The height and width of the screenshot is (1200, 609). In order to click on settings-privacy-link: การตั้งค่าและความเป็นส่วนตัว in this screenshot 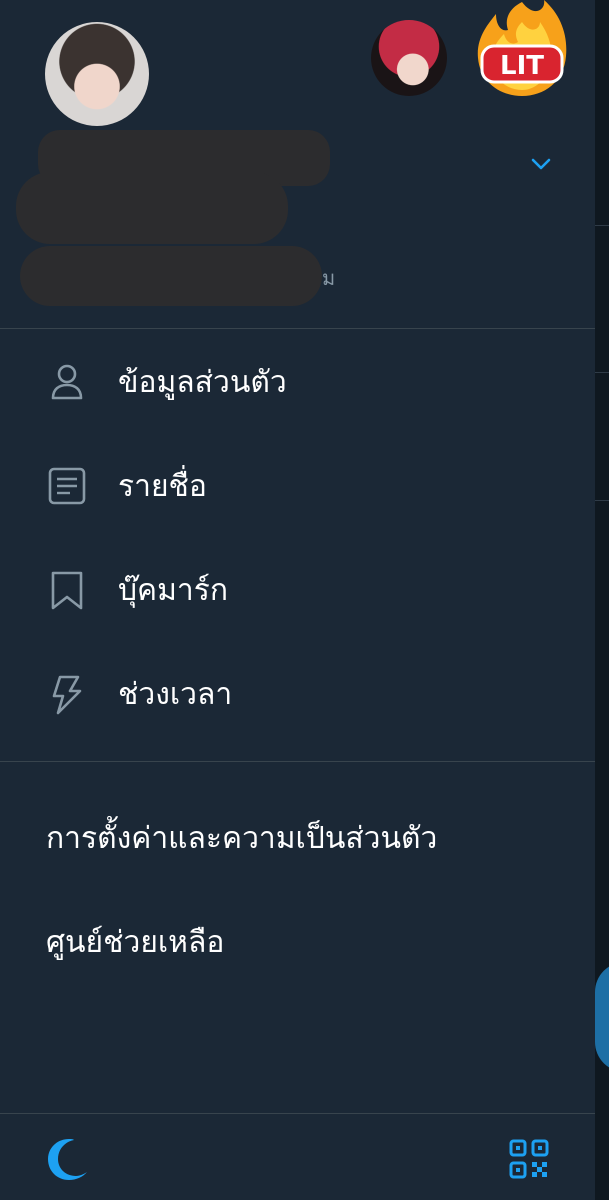, I will do `click(241, 838)`.